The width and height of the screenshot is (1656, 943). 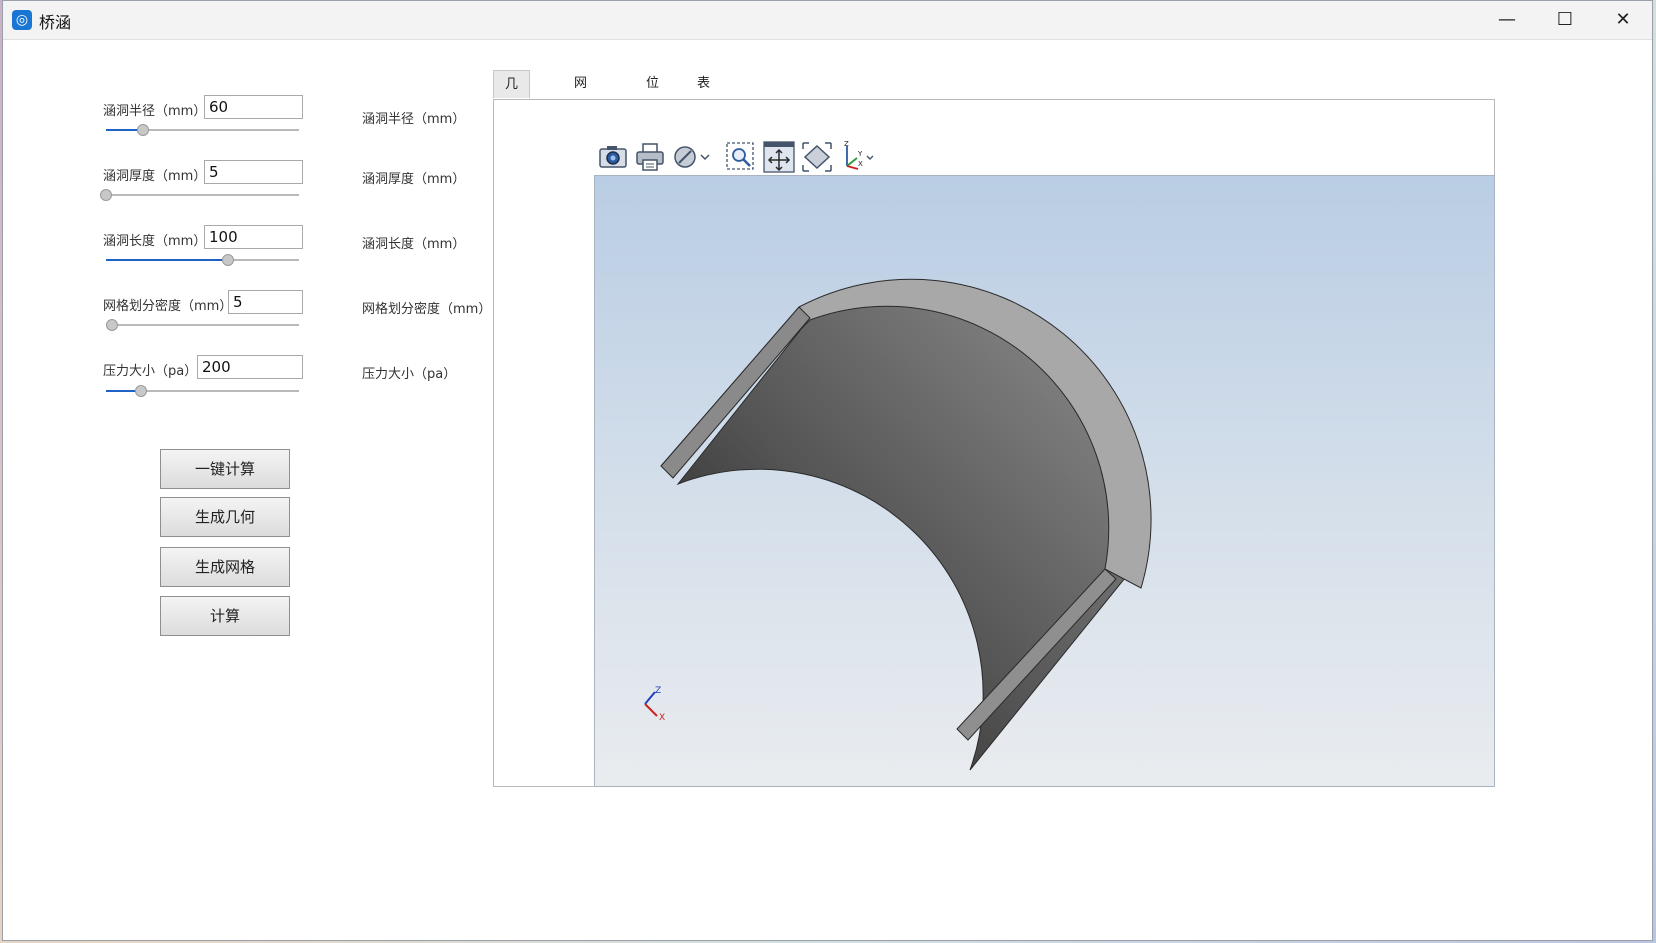 I want to click on axis-triad: Z X, so click(x=654, y=704).